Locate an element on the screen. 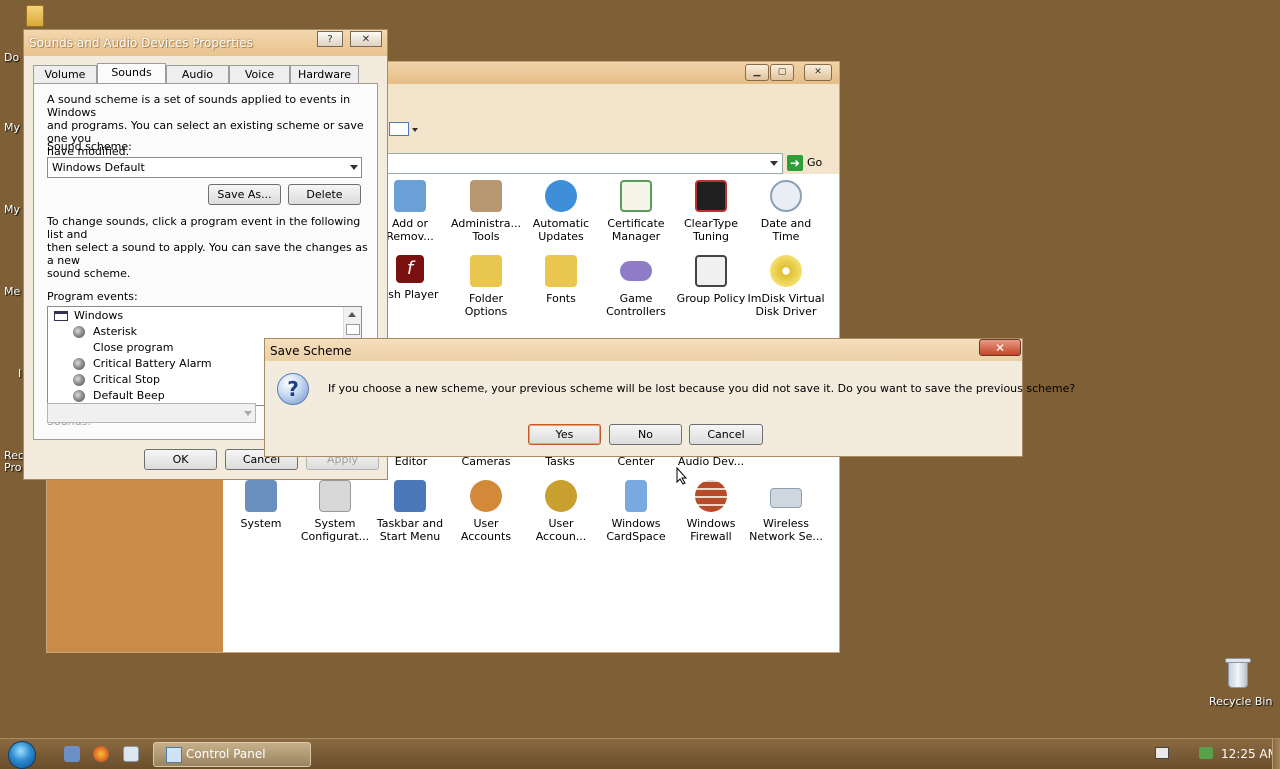 This screenshot has height=769, width=1280. save-scheme-titlebar: Save Scheme ✕ is located at coordinates (643, 350).